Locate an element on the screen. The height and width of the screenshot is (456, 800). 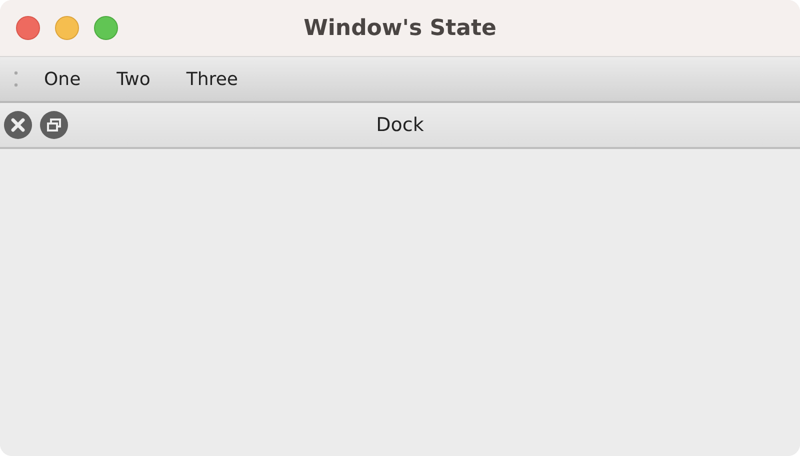
toolbar-button: Two is located at coordinates (133, 79).